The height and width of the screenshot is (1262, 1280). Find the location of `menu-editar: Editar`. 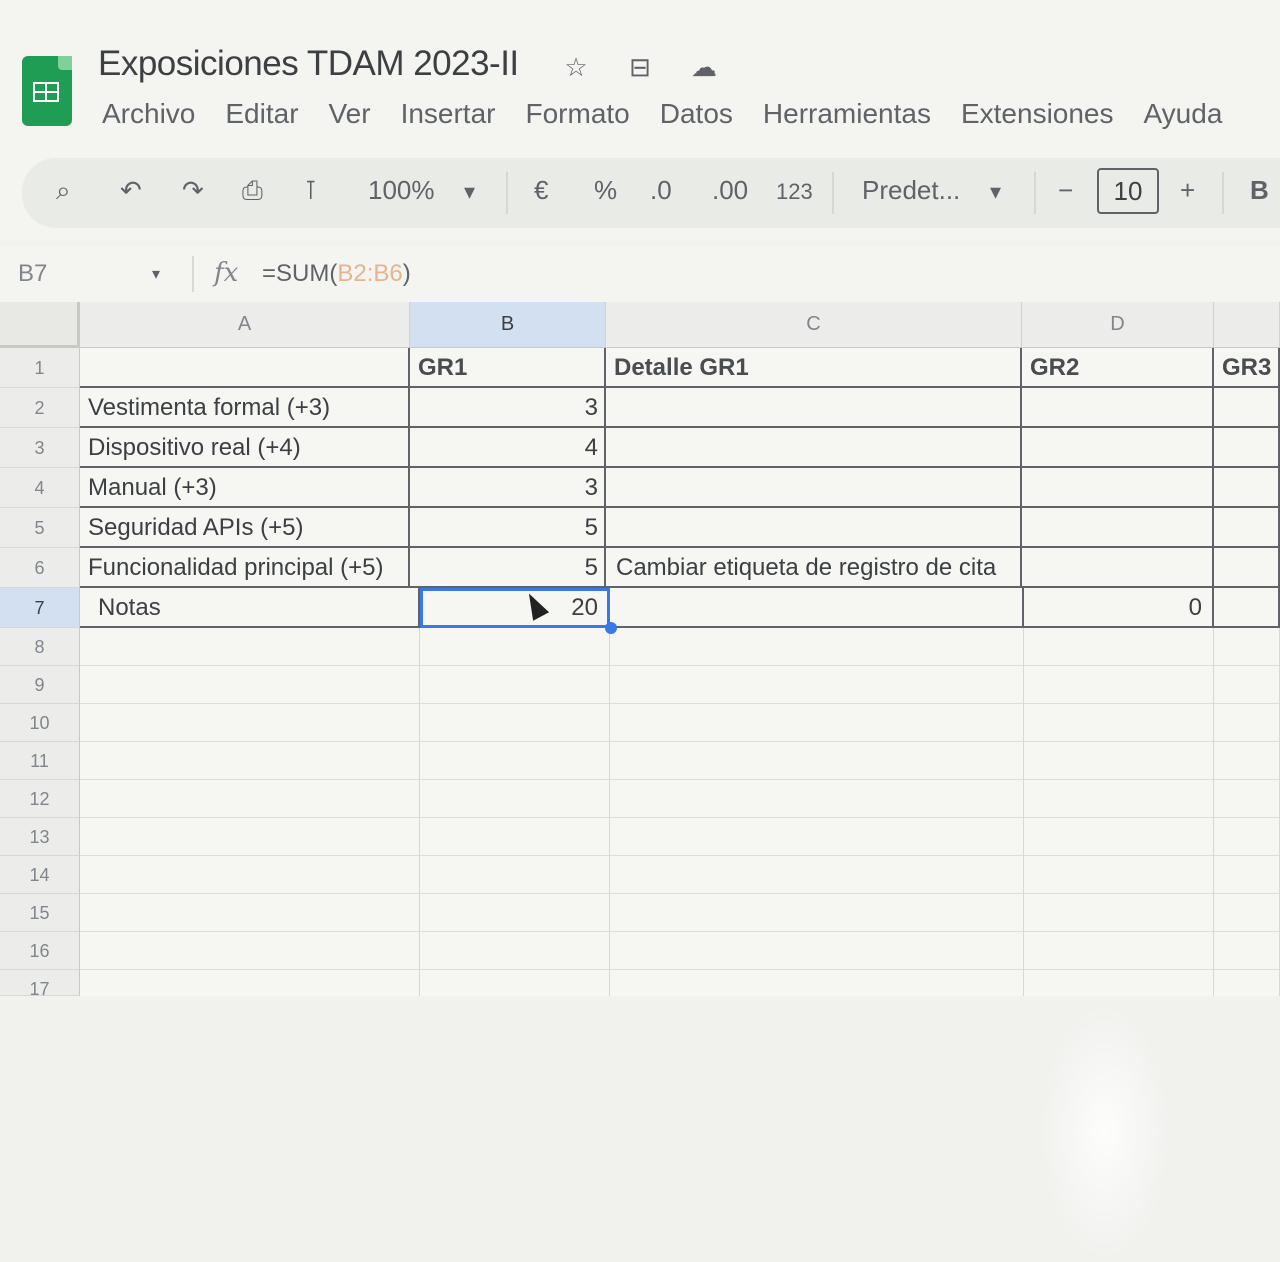

menu-editar: Editar is located at coordinates (261, 114).